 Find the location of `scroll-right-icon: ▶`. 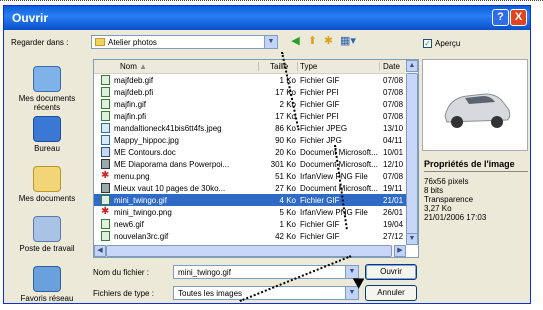

scroll-right-icon: ▶ is located at coordinates (400, 251).